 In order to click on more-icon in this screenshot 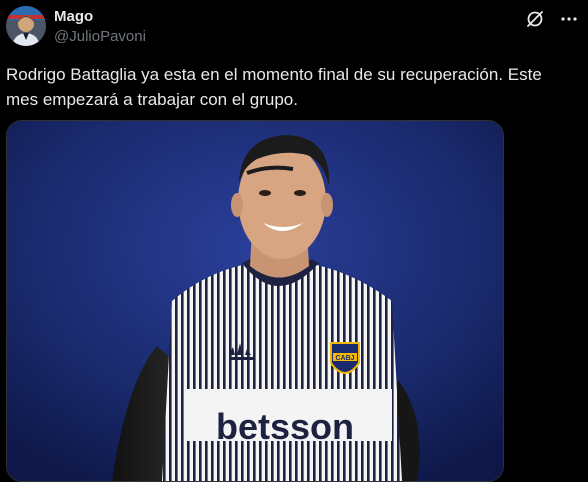, I will do `click(569, 19)`.